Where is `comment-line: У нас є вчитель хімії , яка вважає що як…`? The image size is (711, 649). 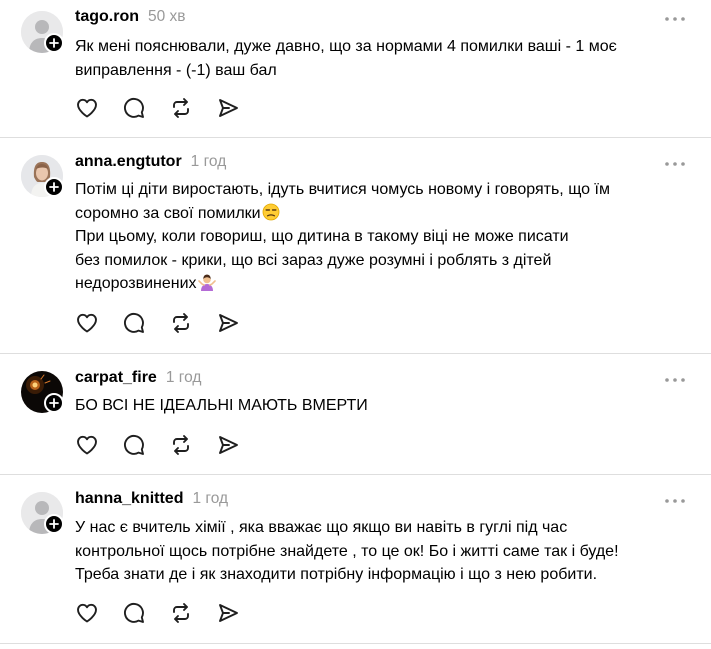 comment-line: У нас є вчитель хімії , яка вважає що як… is located at coordinates (321, 527).